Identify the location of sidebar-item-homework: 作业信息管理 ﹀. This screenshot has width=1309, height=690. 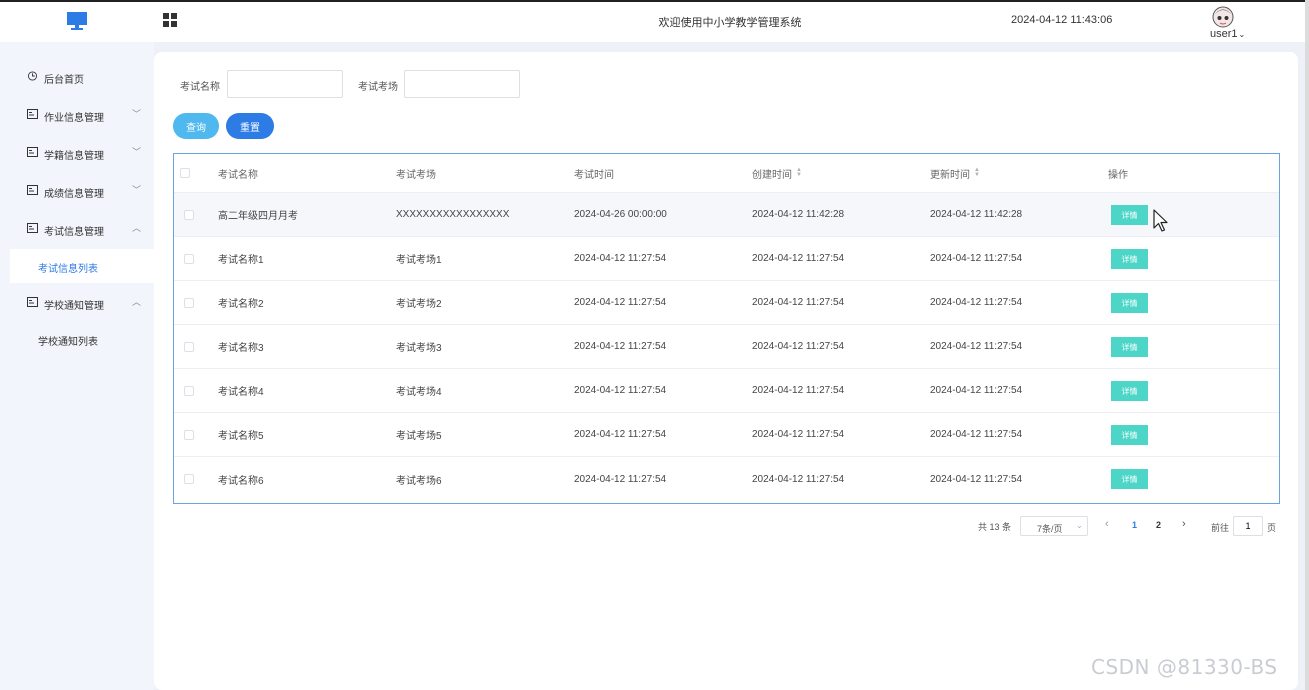
(77, 115).